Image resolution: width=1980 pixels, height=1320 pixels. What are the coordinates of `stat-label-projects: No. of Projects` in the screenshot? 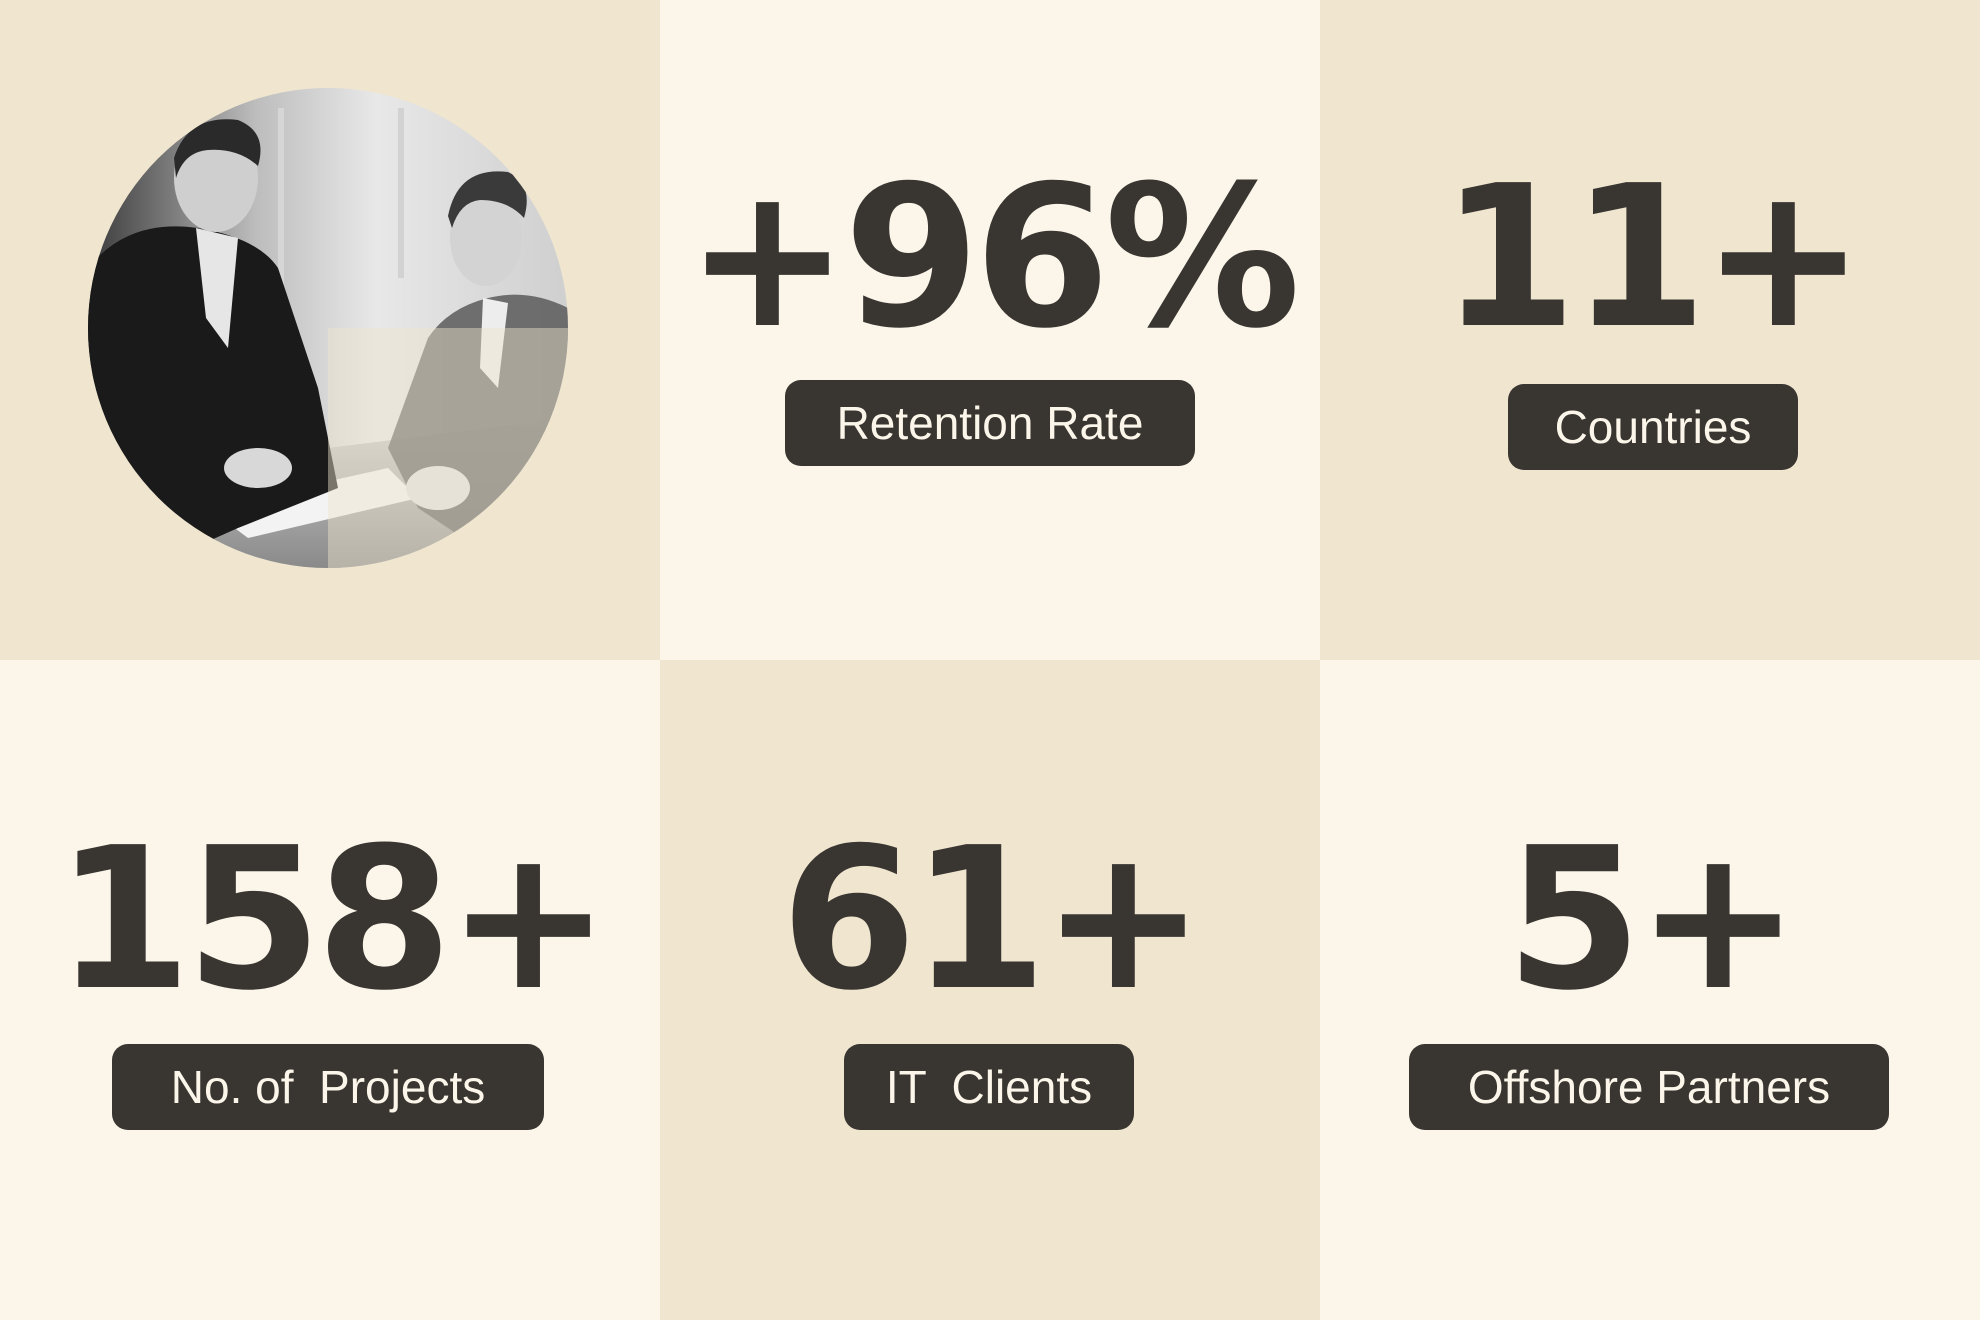 It's located at (328, 1087).